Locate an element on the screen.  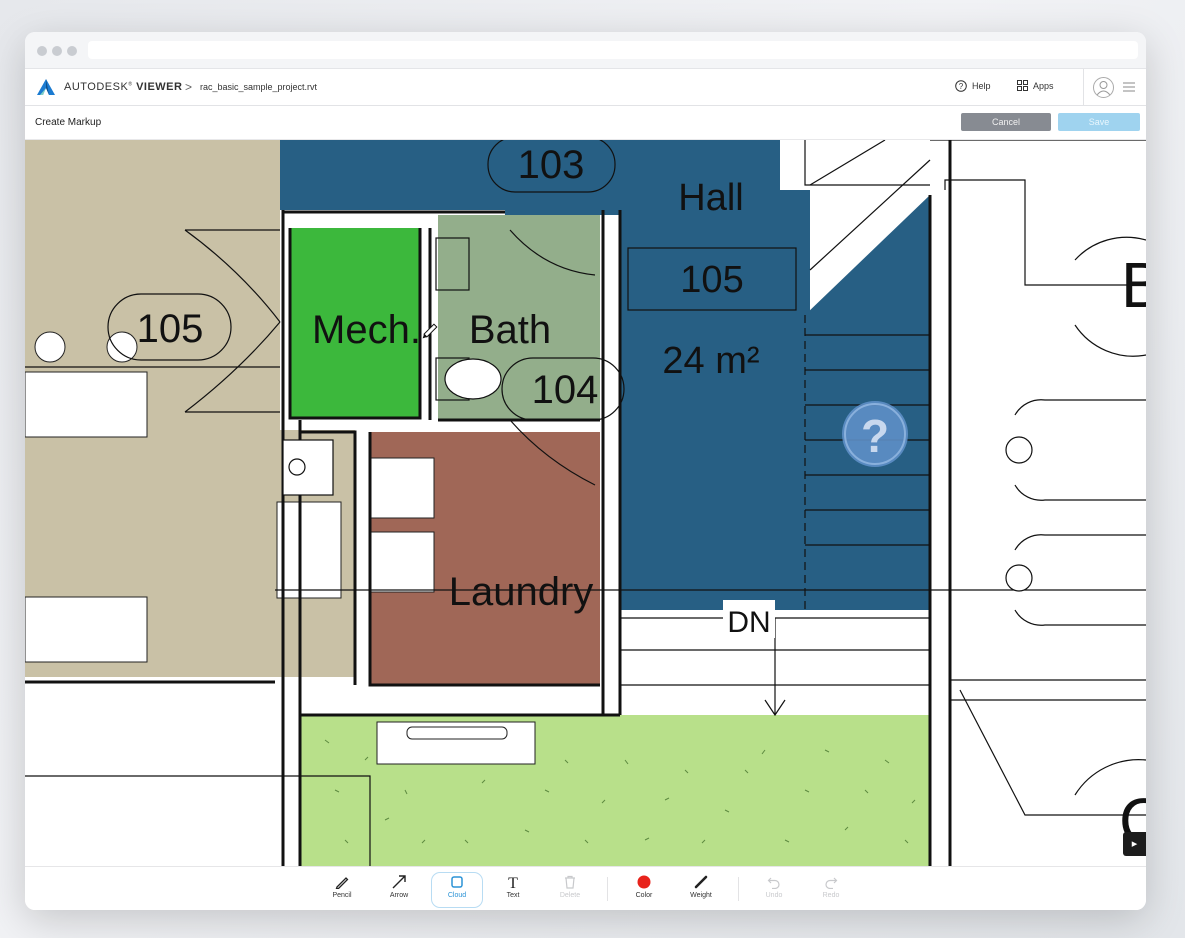
help-button: ? Help is located at coordinates (973, 86).